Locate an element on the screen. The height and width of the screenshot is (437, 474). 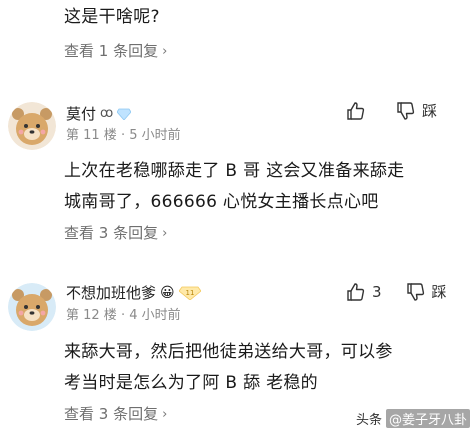
comment-text-line: 考当时是怎么为了阿 B 舔 老稳的 is located at coordinates (191, 383).